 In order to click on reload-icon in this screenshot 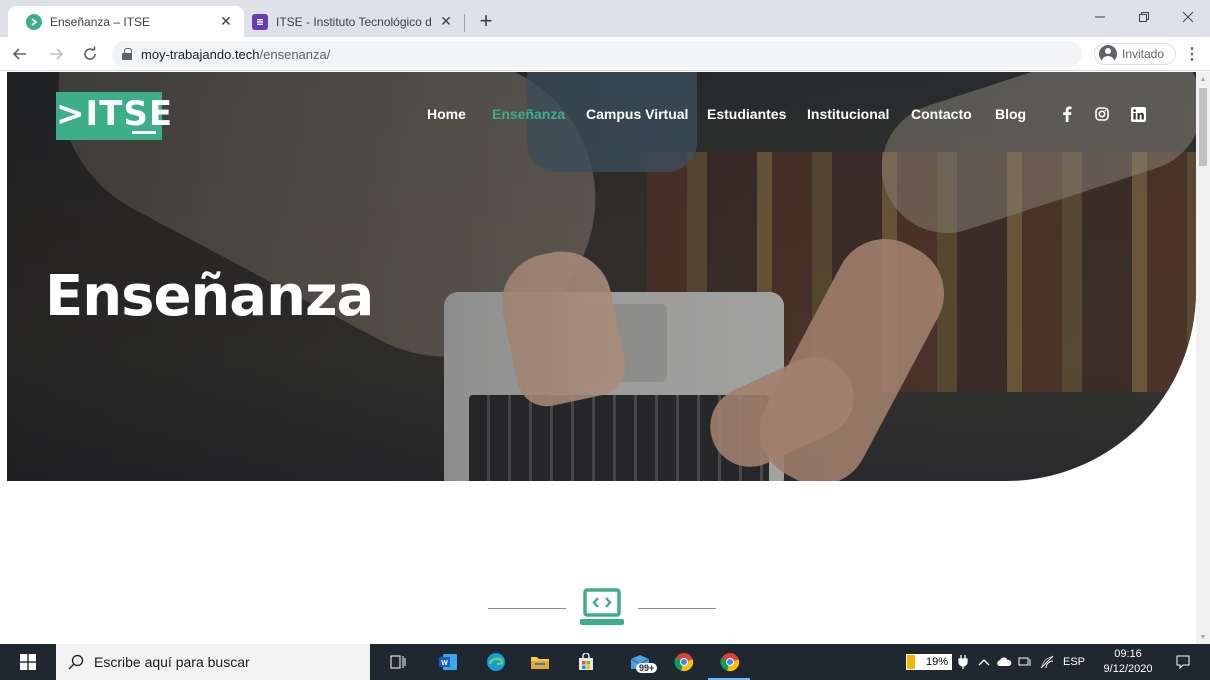, I will do `click(90, 53)`.